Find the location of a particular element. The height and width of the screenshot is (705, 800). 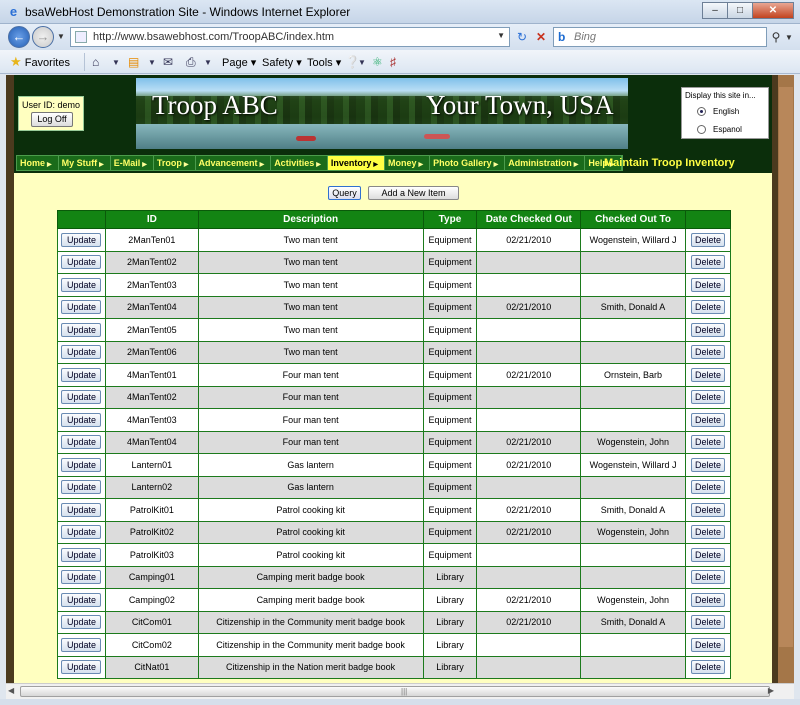

menu-home: Home ▶ is located at coordinates (38, 163).